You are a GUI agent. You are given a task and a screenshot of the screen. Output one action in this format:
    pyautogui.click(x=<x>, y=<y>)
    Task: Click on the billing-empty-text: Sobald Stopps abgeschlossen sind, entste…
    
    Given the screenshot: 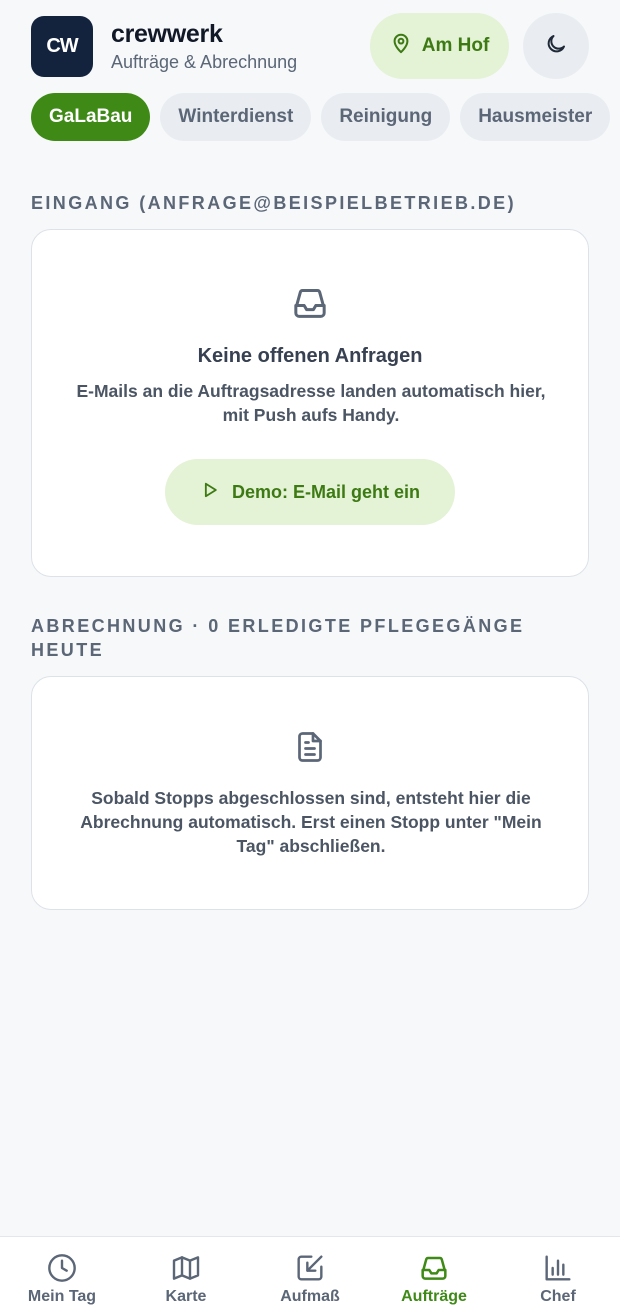 What is the action you would take?
    pyautogui.click(x=311, y=822)
    